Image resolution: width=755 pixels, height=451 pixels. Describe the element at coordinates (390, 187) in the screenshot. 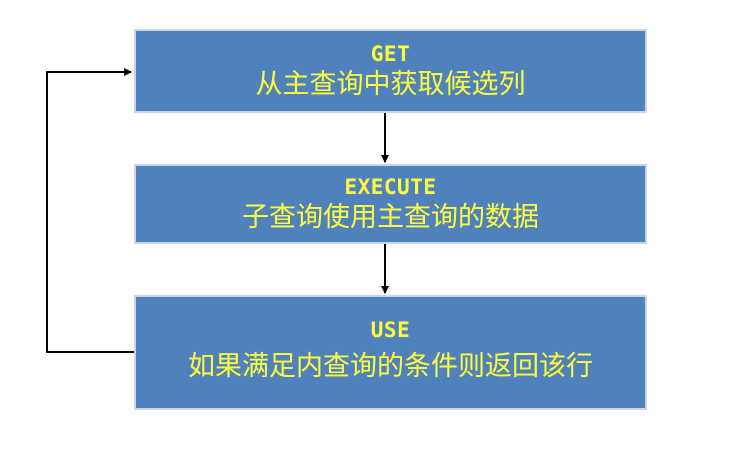

I see `execute-step-title: EXECUTE` at that location.